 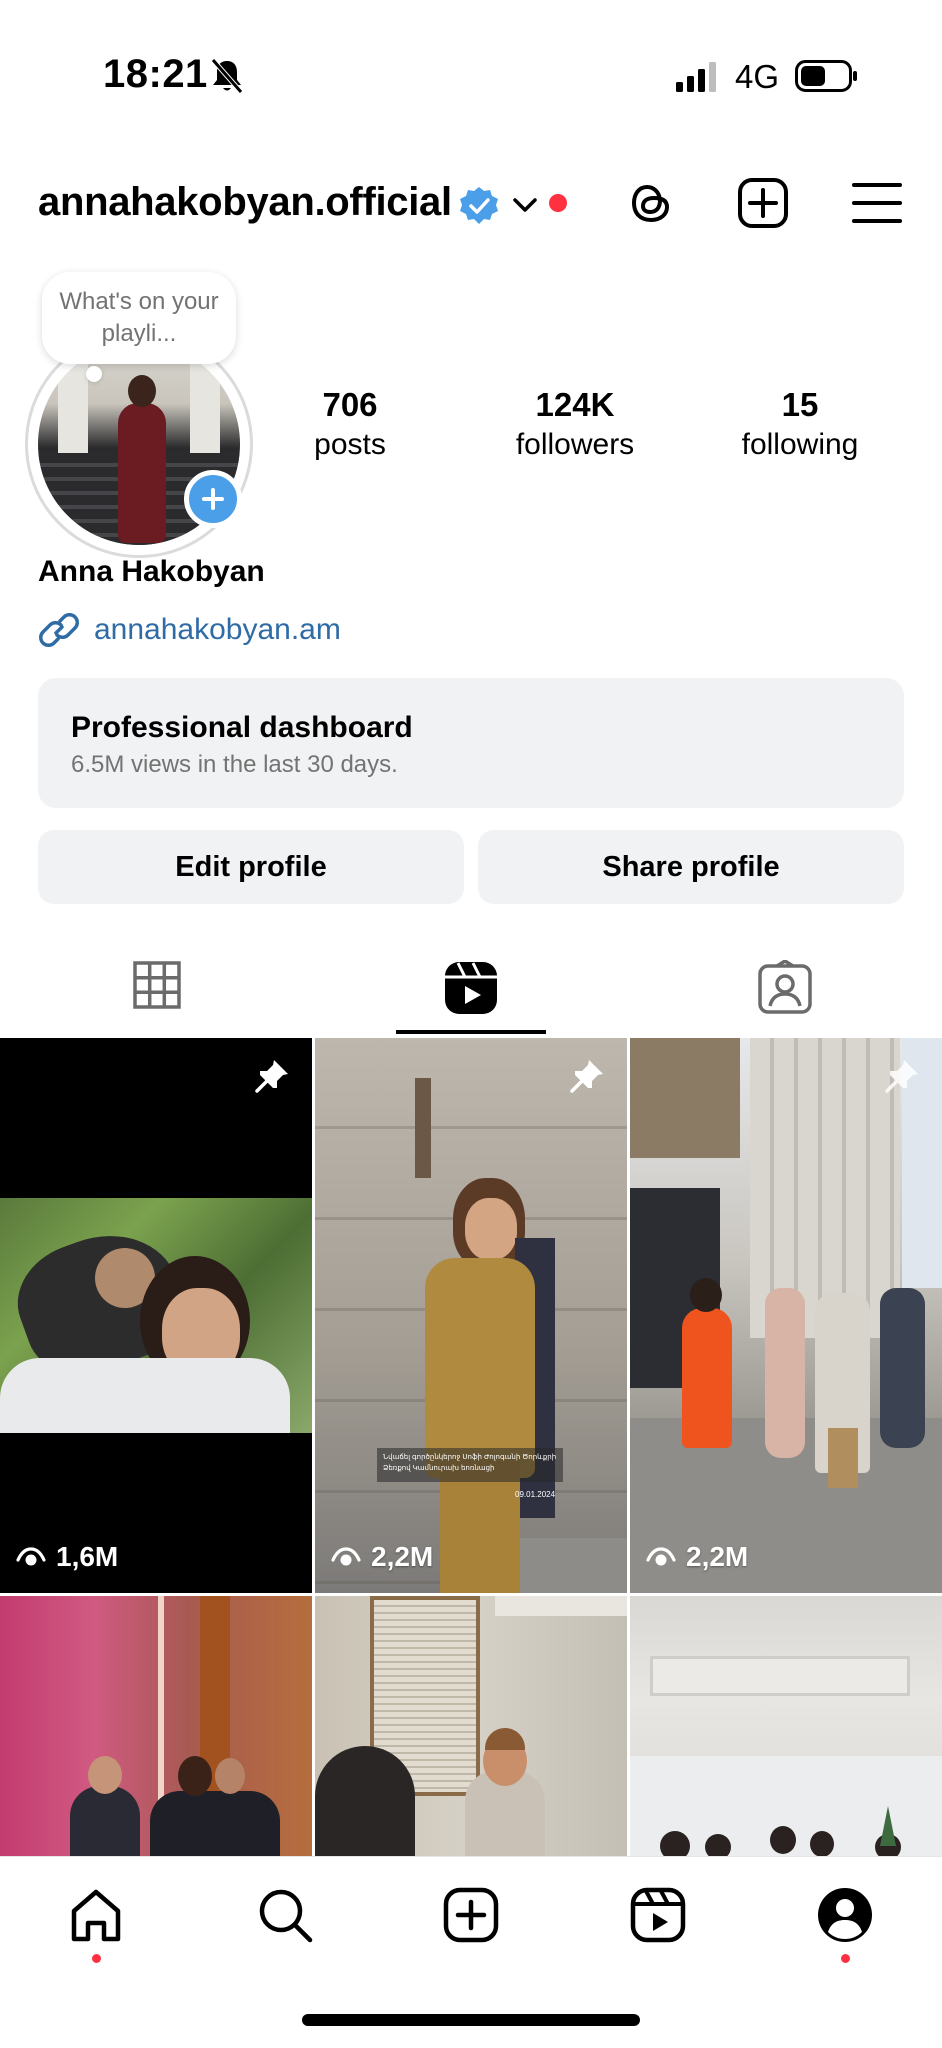 I want to click on stat-label: posts, so click(x=350, y=444).